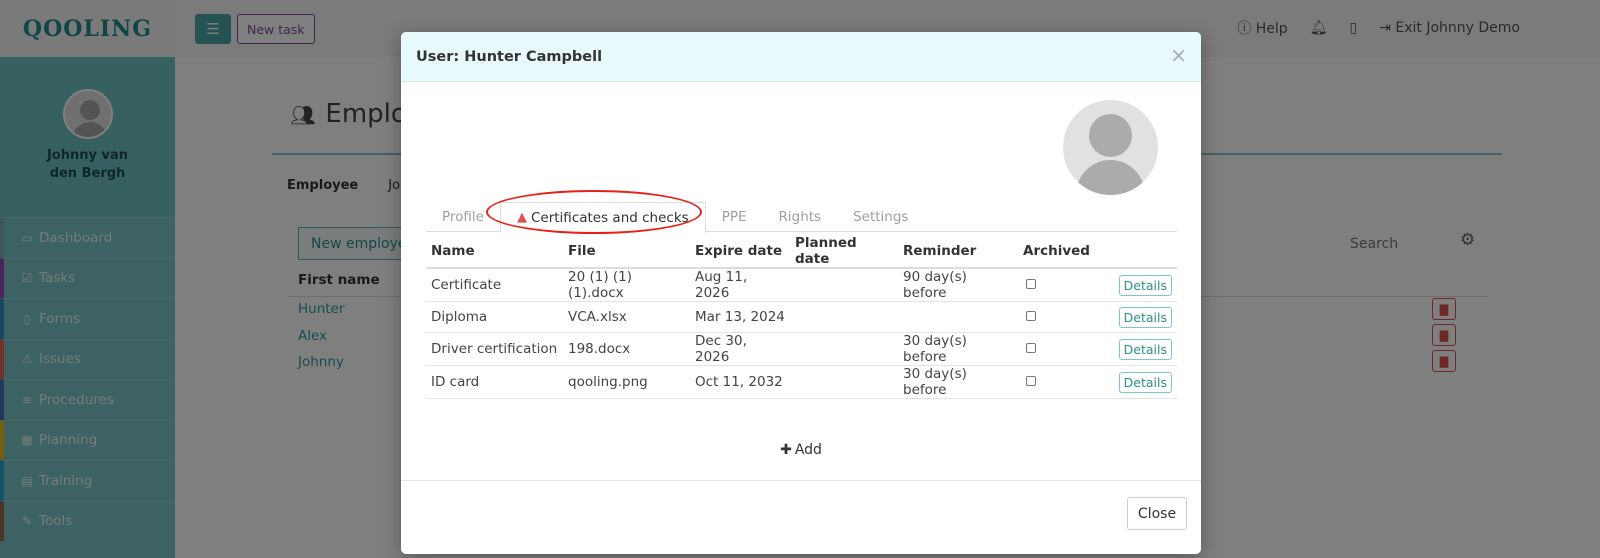 This screenshot has height=558, width=1600. I want to click on cert-expire-date: Mar 13, 2024, so click(740, 317).